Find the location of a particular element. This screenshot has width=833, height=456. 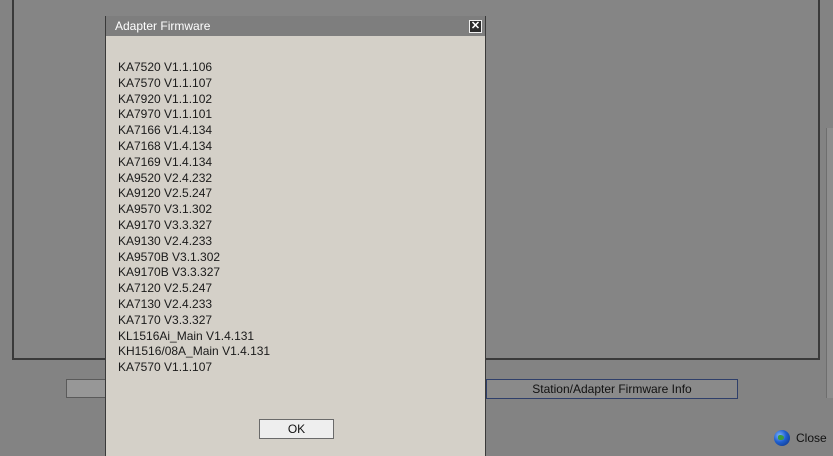

firmware-item: KA7970 V1.1.101 is located at coordinates (165, 114).